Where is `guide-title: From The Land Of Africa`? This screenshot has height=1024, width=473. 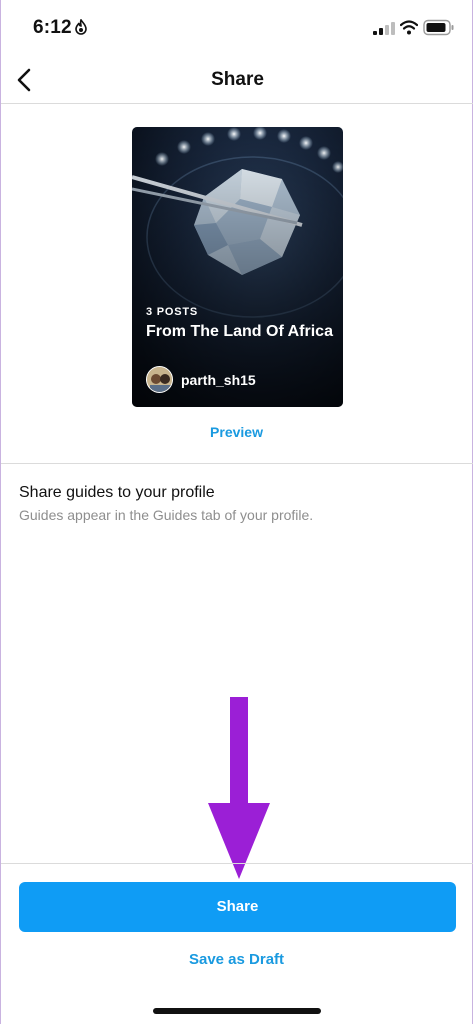 guide-title: From The Land Of Africa is located at coordinates (239, 331).